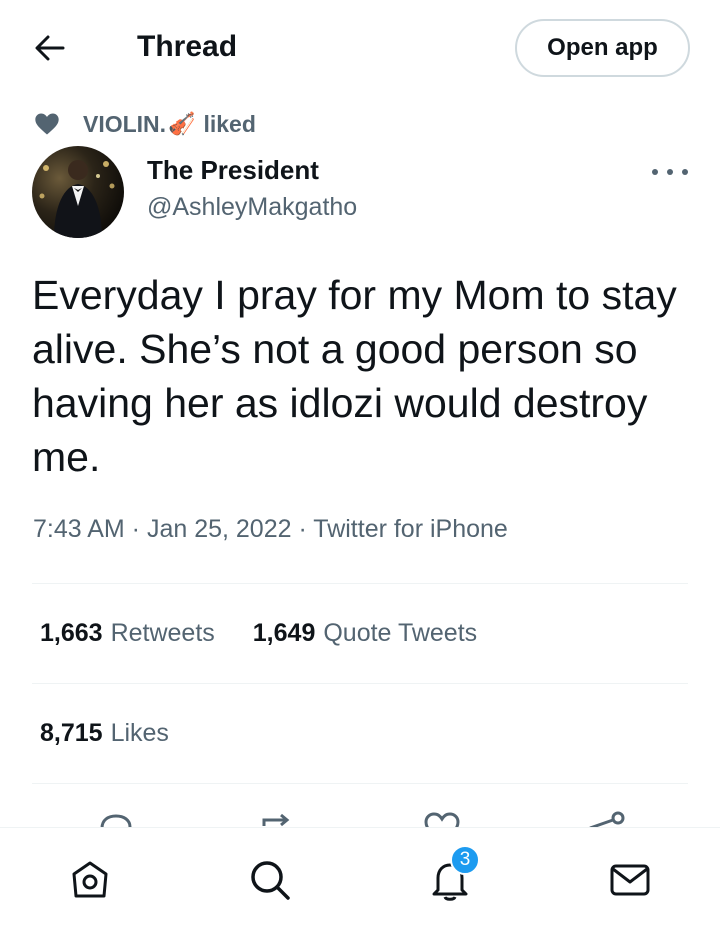  What do you see at coordinates (284, 632) in the screenshot?
I see `quote-tweets-count: 1,649` at bounding box center [284, 632].